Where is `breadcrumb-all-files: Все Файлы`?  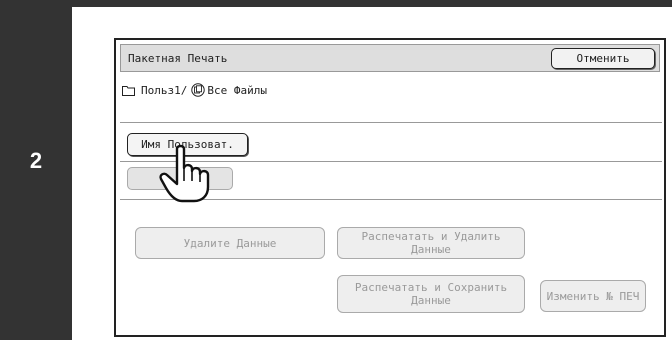 breadcrumb-all-files: Все Файлы is located at coordinates (237, 90).